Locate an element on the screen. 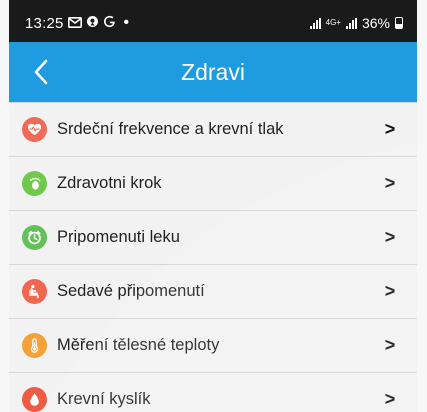  battery-icon is located at coordinates (399, 23).